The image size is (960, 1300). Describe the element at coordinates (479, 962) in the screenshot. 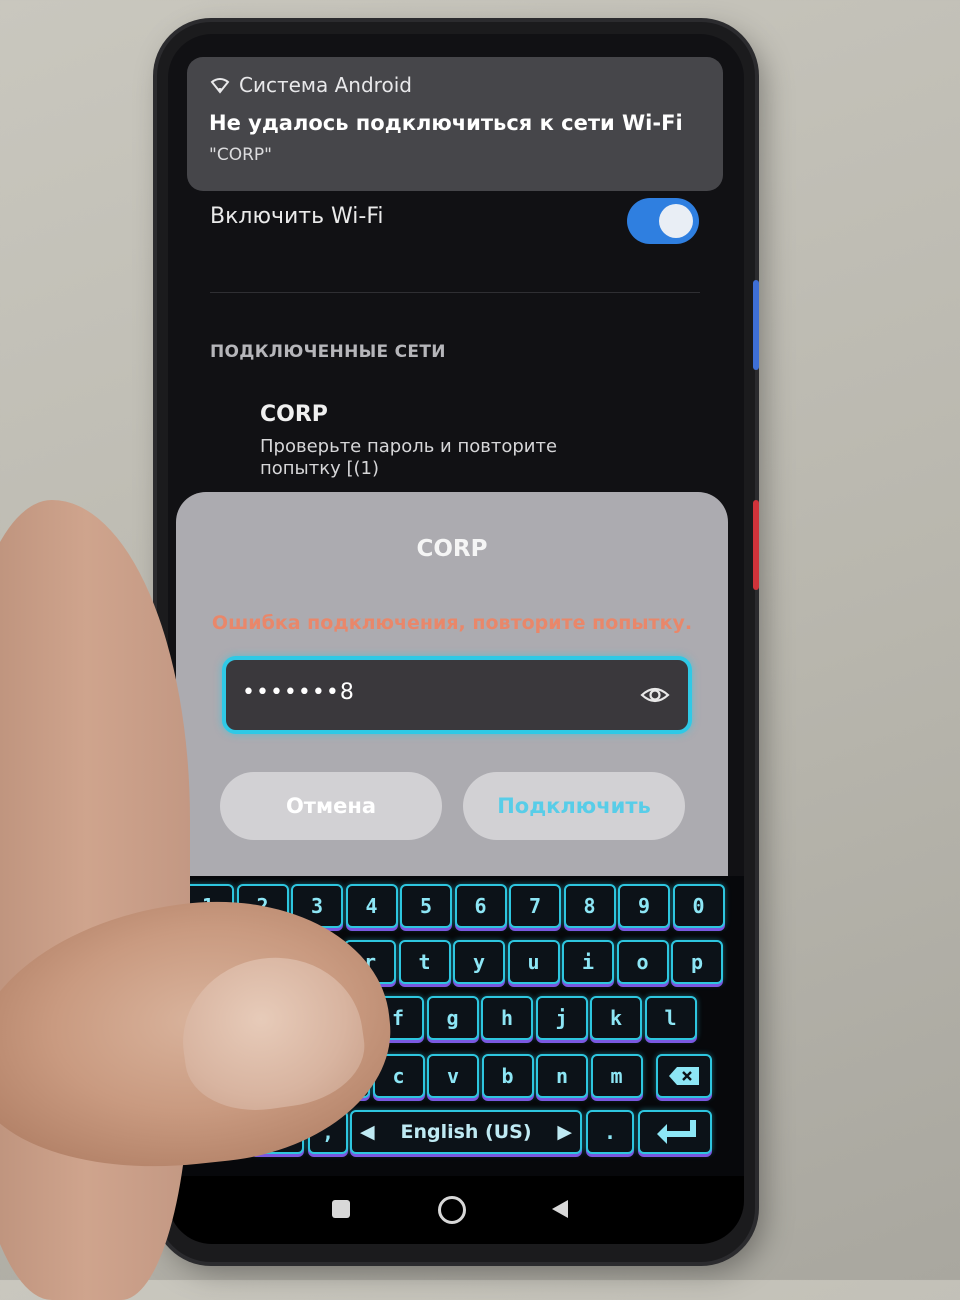

I see `key-y: y` at that location.